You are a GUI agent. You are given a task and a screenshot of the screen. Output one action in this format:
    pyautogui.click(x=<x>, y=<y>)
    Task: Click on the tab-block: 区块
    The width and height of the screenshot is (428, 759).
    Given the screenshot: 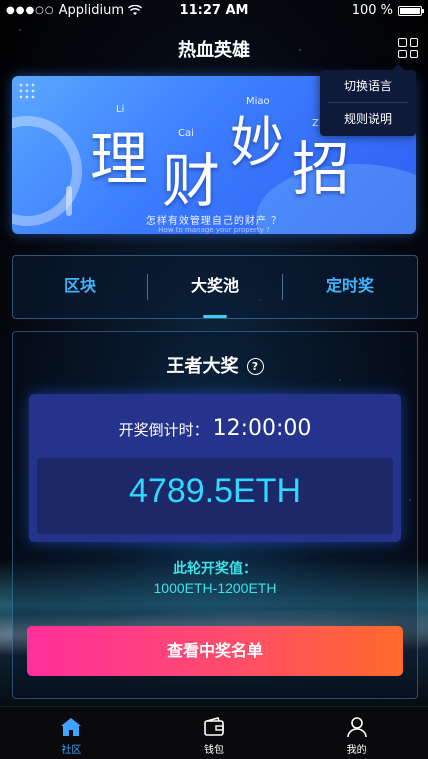 What is the action you would take?
    pyautogui.click(x=80, y=287)
    